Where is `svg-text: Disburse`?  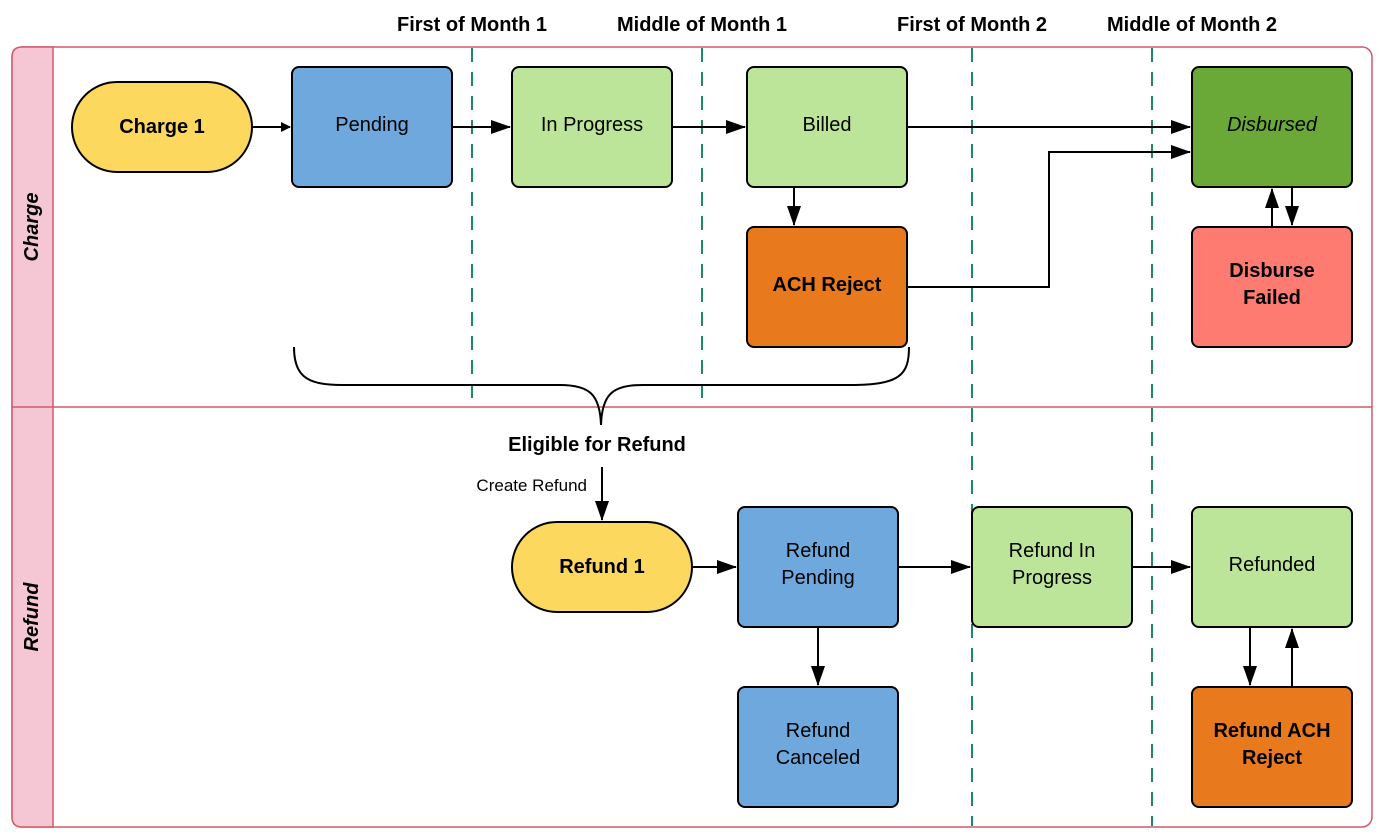
svg-text: Disburse is located at coordinates (1272, 271).